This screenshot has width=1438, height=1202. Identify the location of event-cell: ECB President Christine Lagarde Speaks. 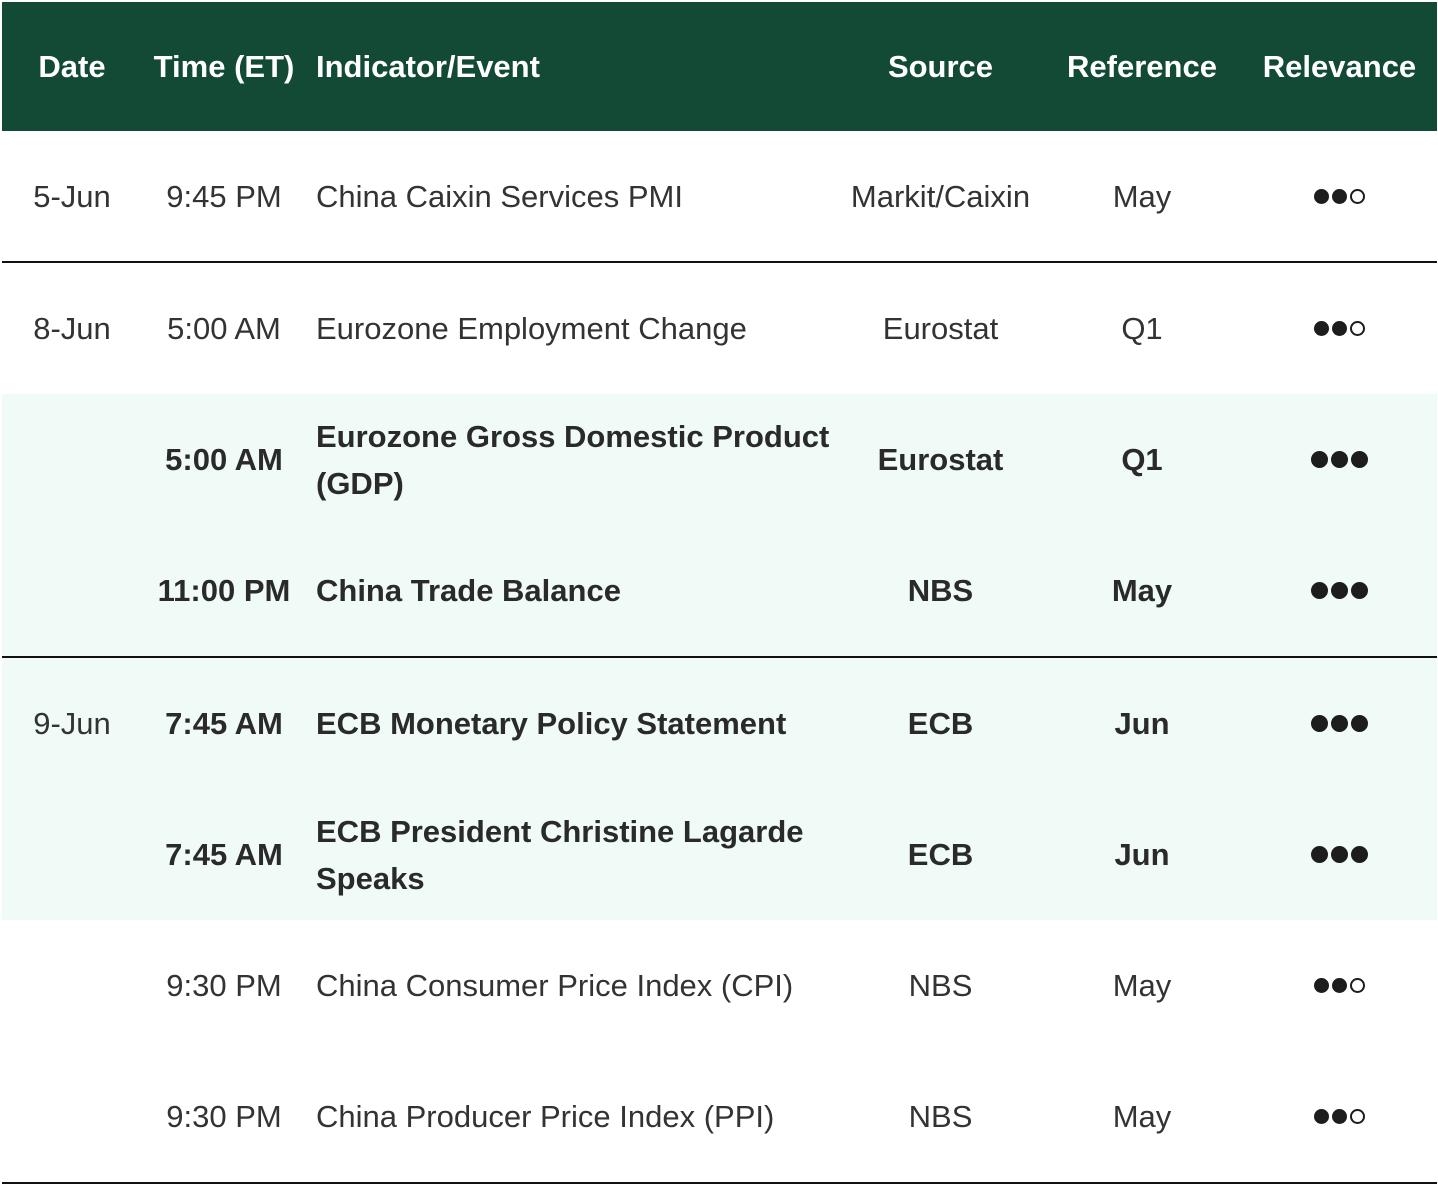
(560, 854).